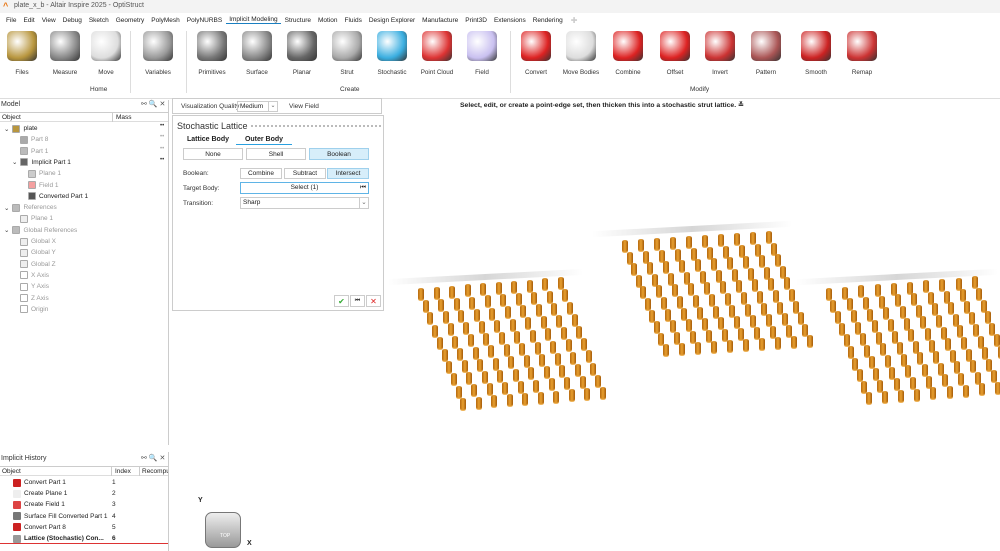  Describe the element at coordinates (437, 52) in the screenshot. I see `ribbon-point-cloud-button: Point Cloud` at that location.